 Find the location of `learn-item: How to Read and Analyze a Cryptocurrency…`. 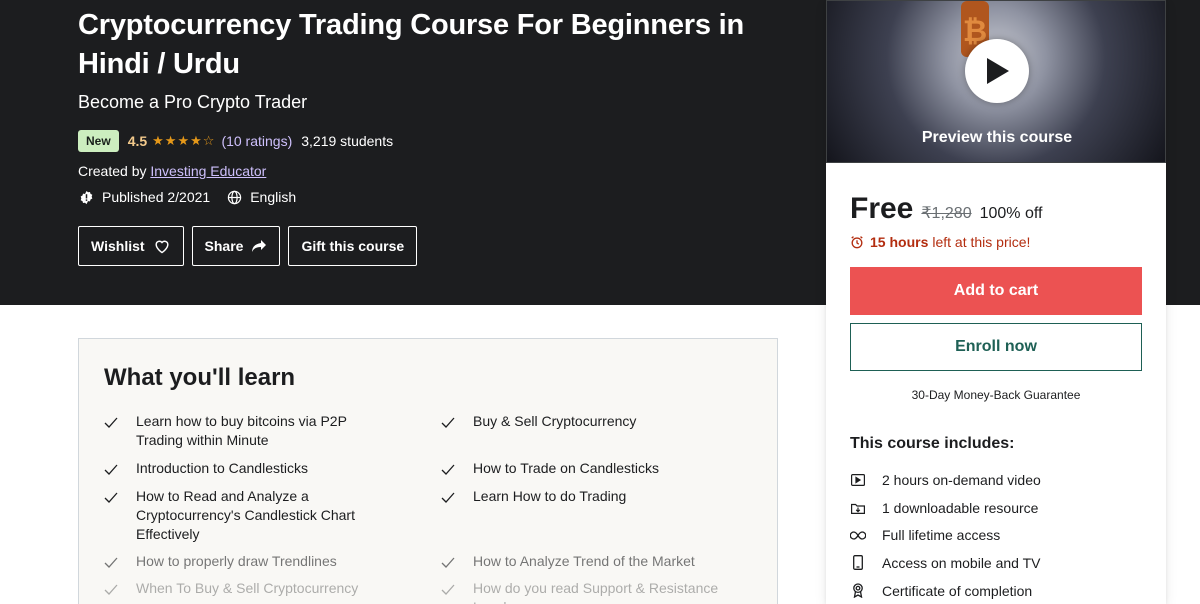

learn-item: How to Read and Analyze a Cryptocurrency… is located at coordinates (240, 515).